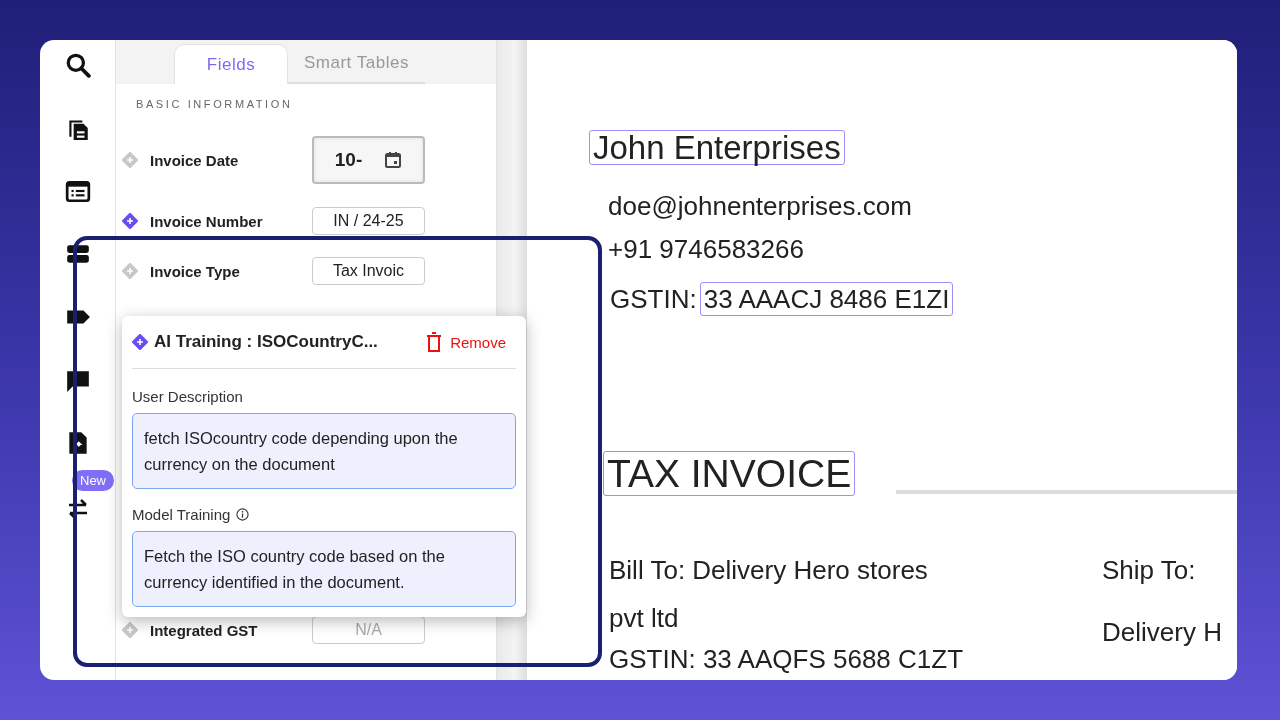 This screenshot has width=1280, height=720. I want to click on bill-to-text: Bill To: Delivery Hero stores, so click(769, 570).